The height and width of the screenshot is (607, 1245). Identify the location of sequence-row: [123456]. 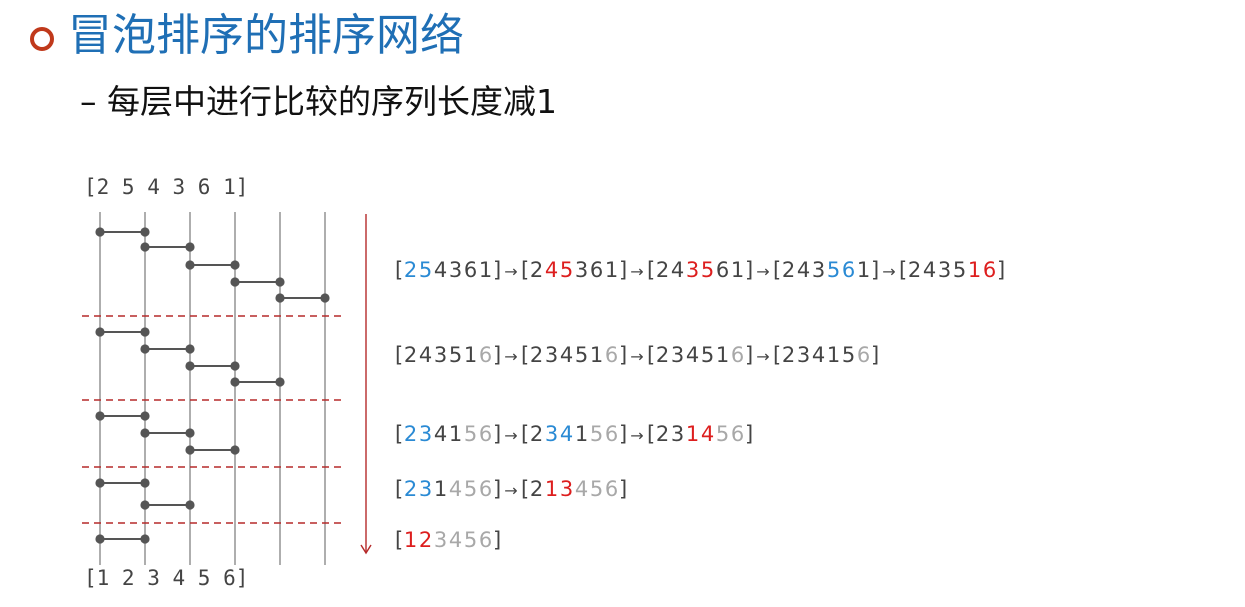
(448, 540).